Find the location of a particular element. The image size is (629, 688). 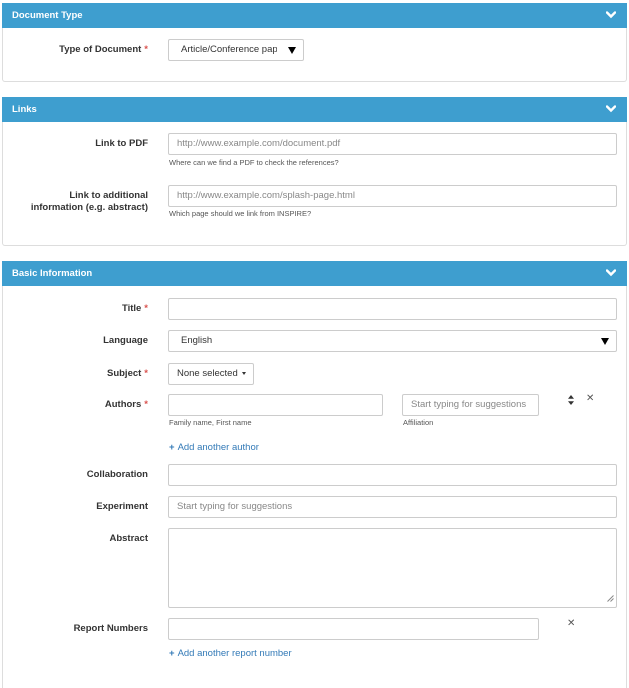

authors-label: Authors * is located at coordinates (126, 404).